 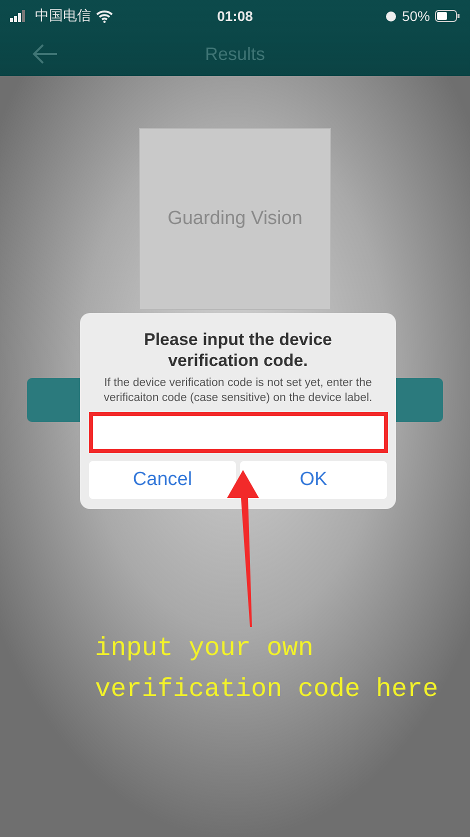 I want to click on dialog-title: Please input the device verification code., so click(x=237, y=350).